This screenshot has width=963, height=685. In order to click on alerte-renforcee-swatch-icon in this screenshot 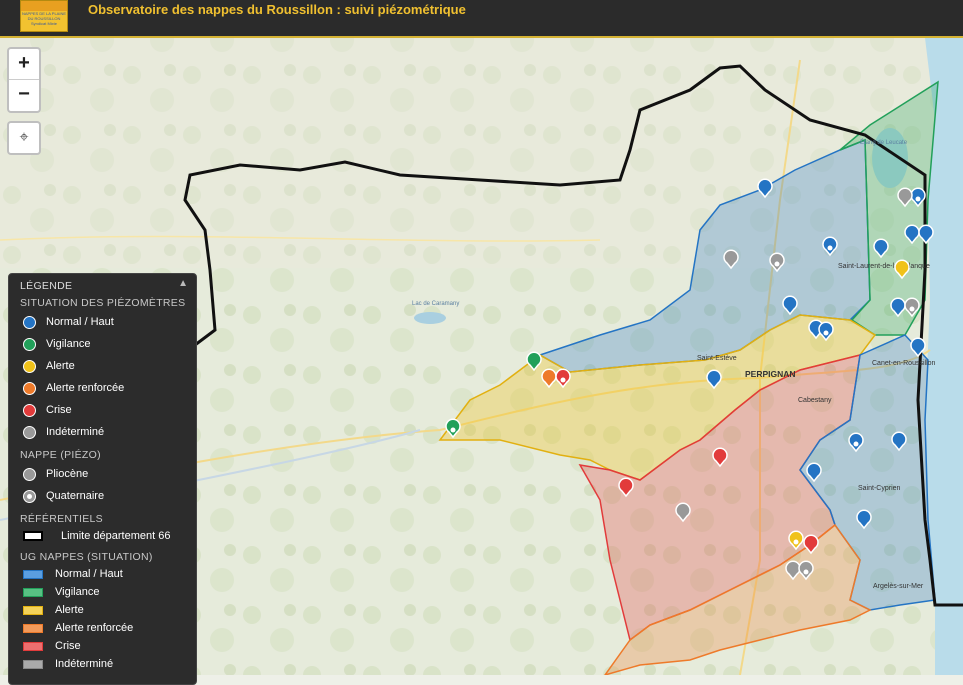, I will do `click(33, 628)`.